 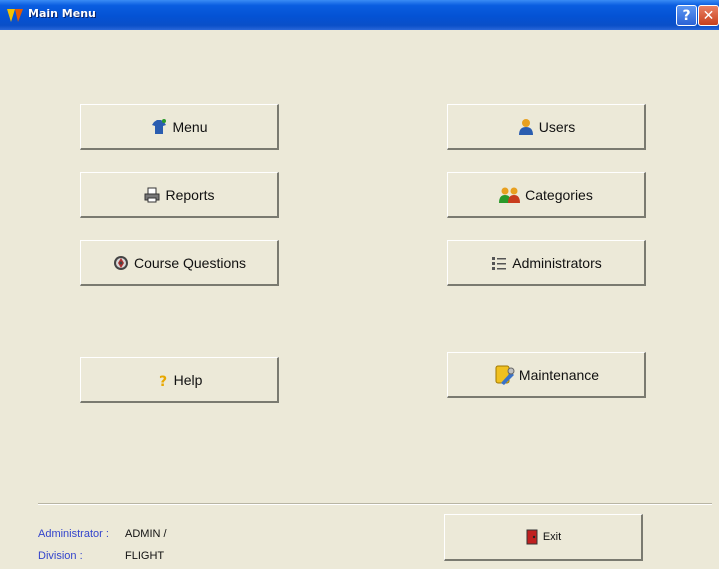 I want to click on help-button: ? Help, so click(x=179, y=380).